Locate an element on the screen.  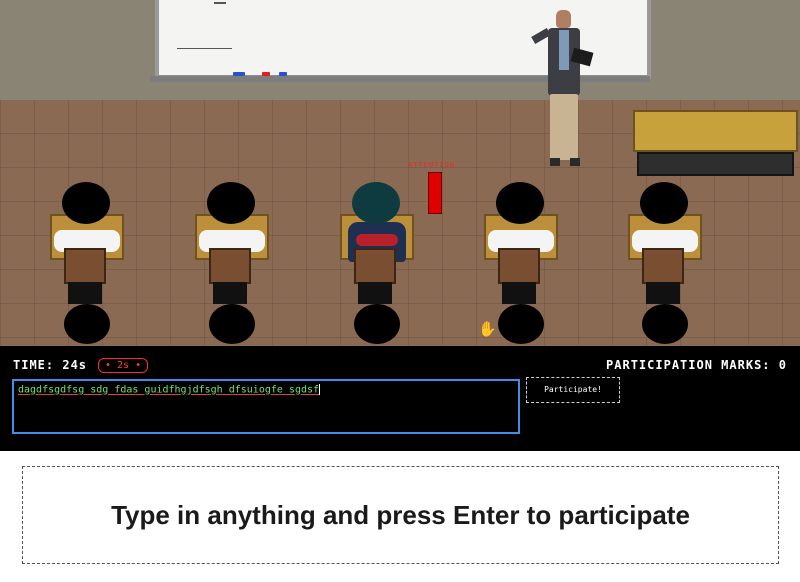
player-shirt is located at coordinates (377, 240).